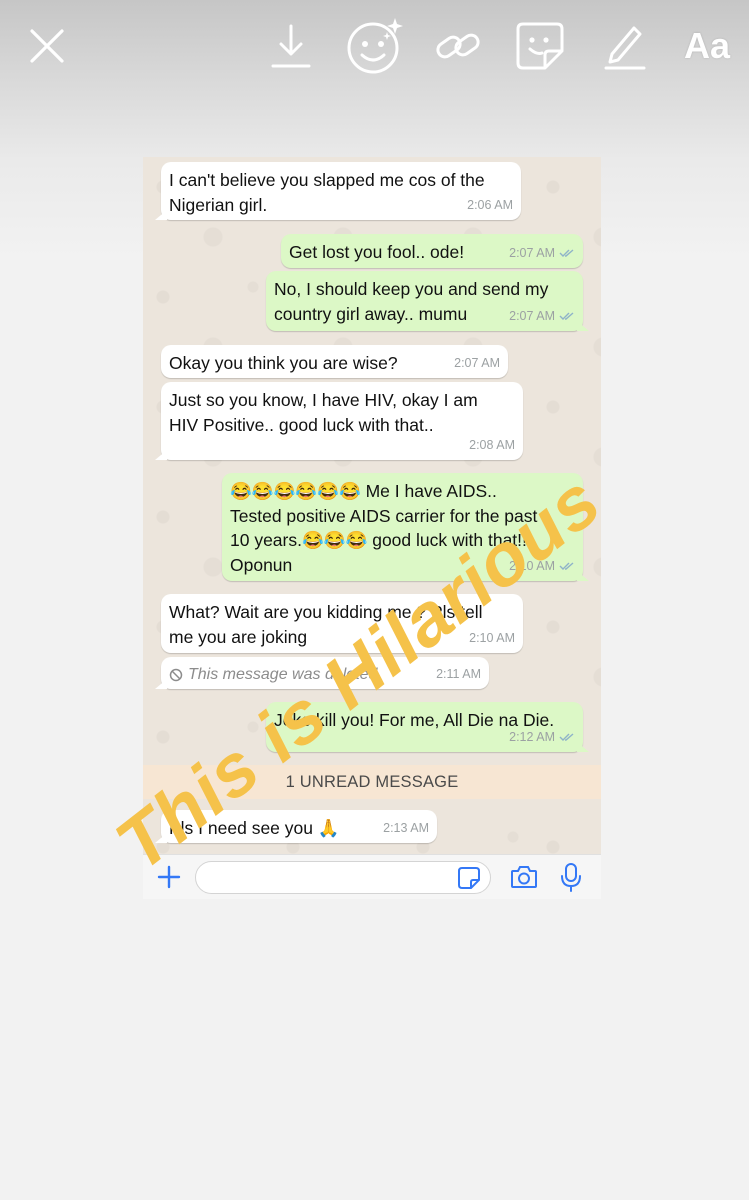  I want to click on face-sparkle-icon, so click(375, 46).